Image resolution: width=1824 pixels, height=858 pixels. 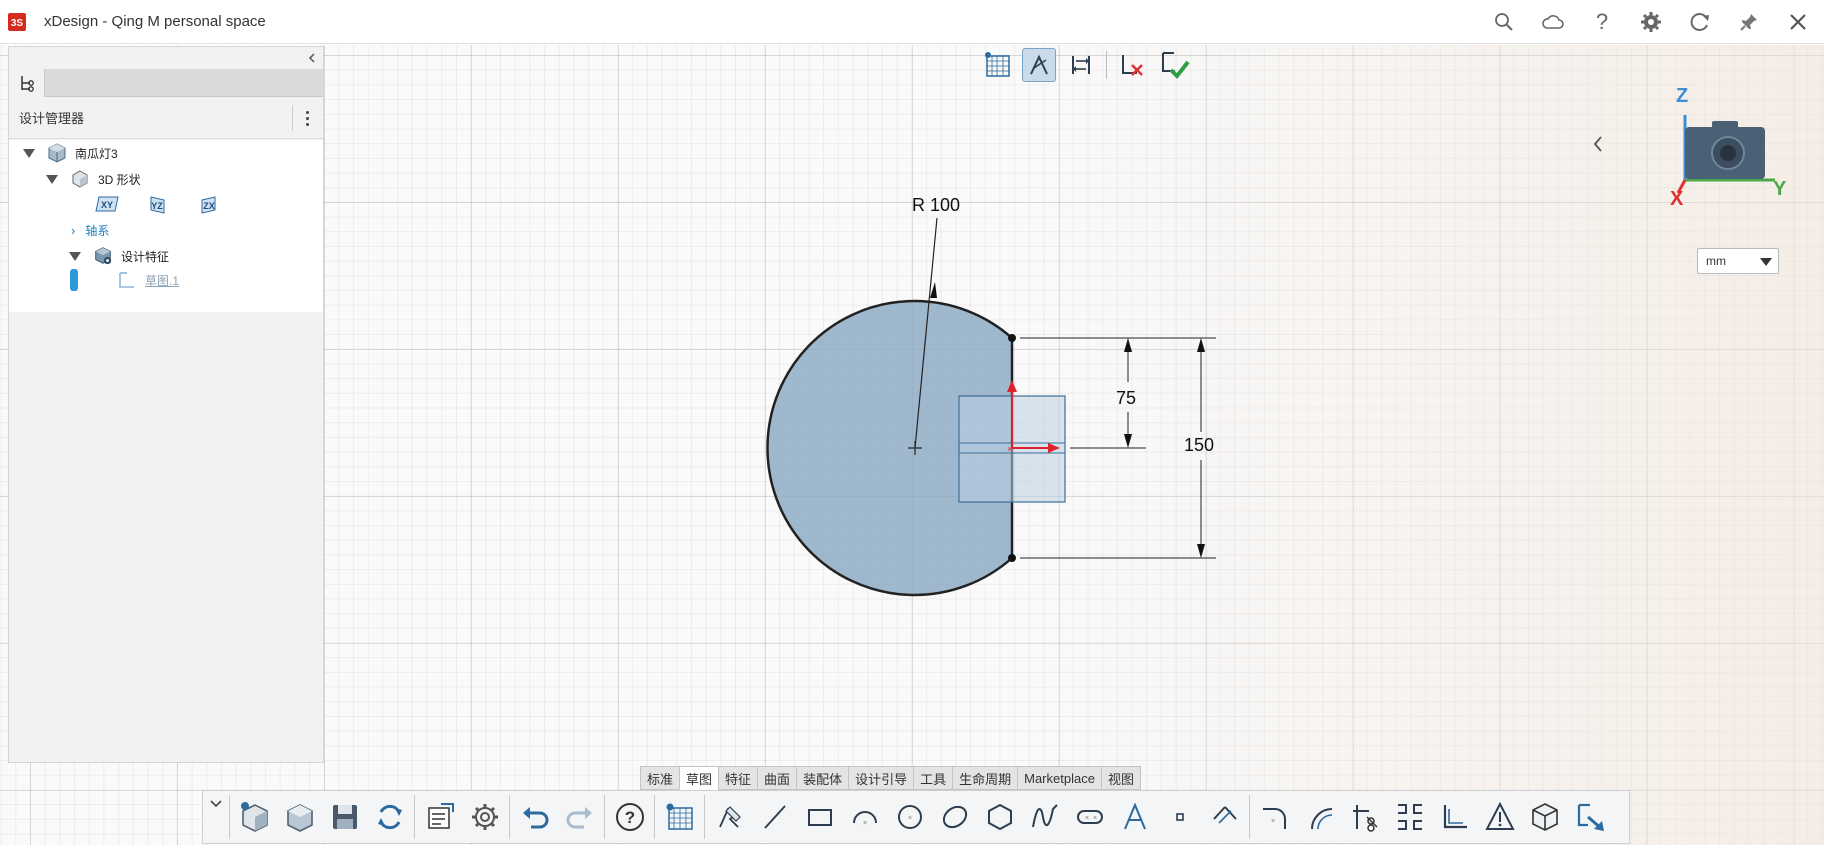 I want to click on tree-item-sketch: 草图.1, so click(x=148, y=280).